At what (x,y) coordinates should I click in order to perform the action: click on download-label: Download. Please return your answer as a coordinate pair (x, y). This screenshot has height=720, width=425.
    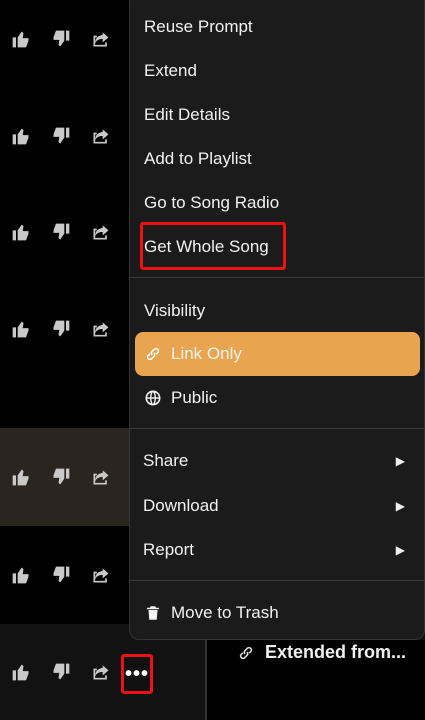
    Looking at the image, I should click on (181, 505).